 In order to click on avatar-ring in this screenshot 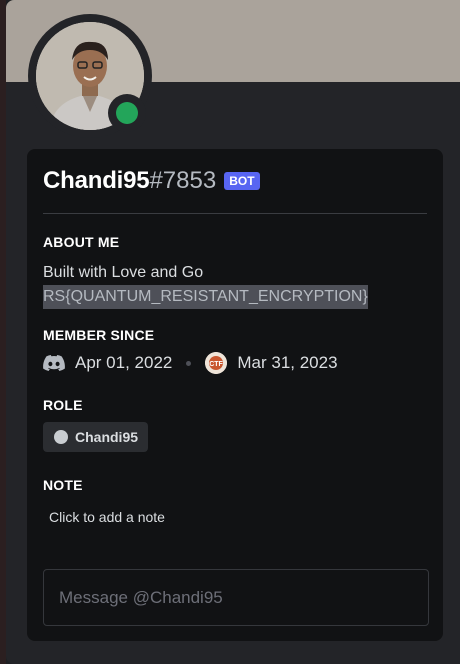, I will do `click(90, 76)`.